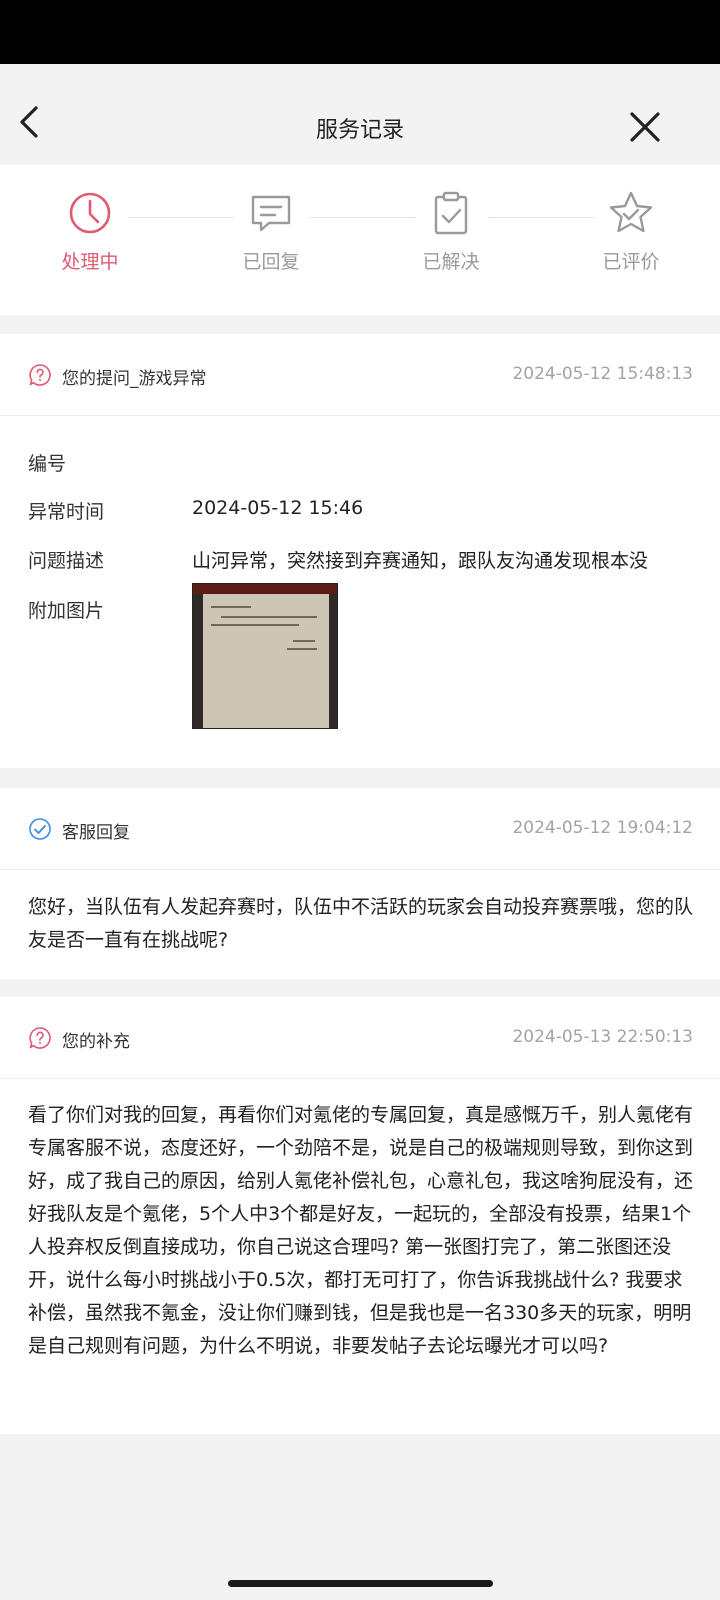  I want to click on home-indicator, so click(360, 1583).